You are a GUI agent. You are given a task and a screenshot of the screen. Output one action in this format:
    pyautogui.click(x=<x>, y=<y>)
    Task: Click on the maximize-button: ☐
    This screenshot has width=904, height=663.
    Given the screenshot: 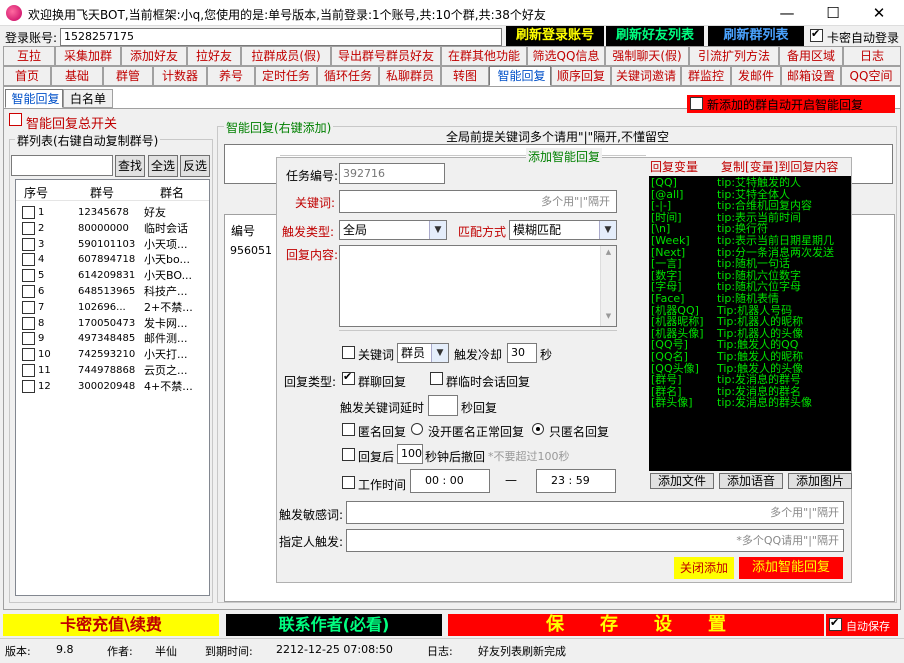 What is the action you would take?
    pyautogui.click(x=833, y=13)
    